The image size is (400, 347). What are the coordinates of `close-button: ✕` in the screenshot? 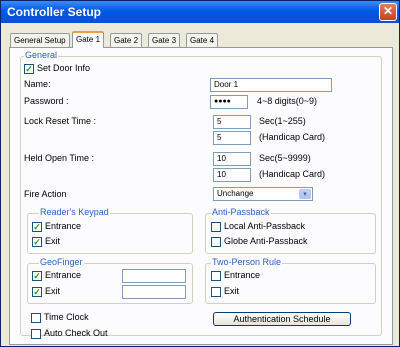 It's located at (388, 12).